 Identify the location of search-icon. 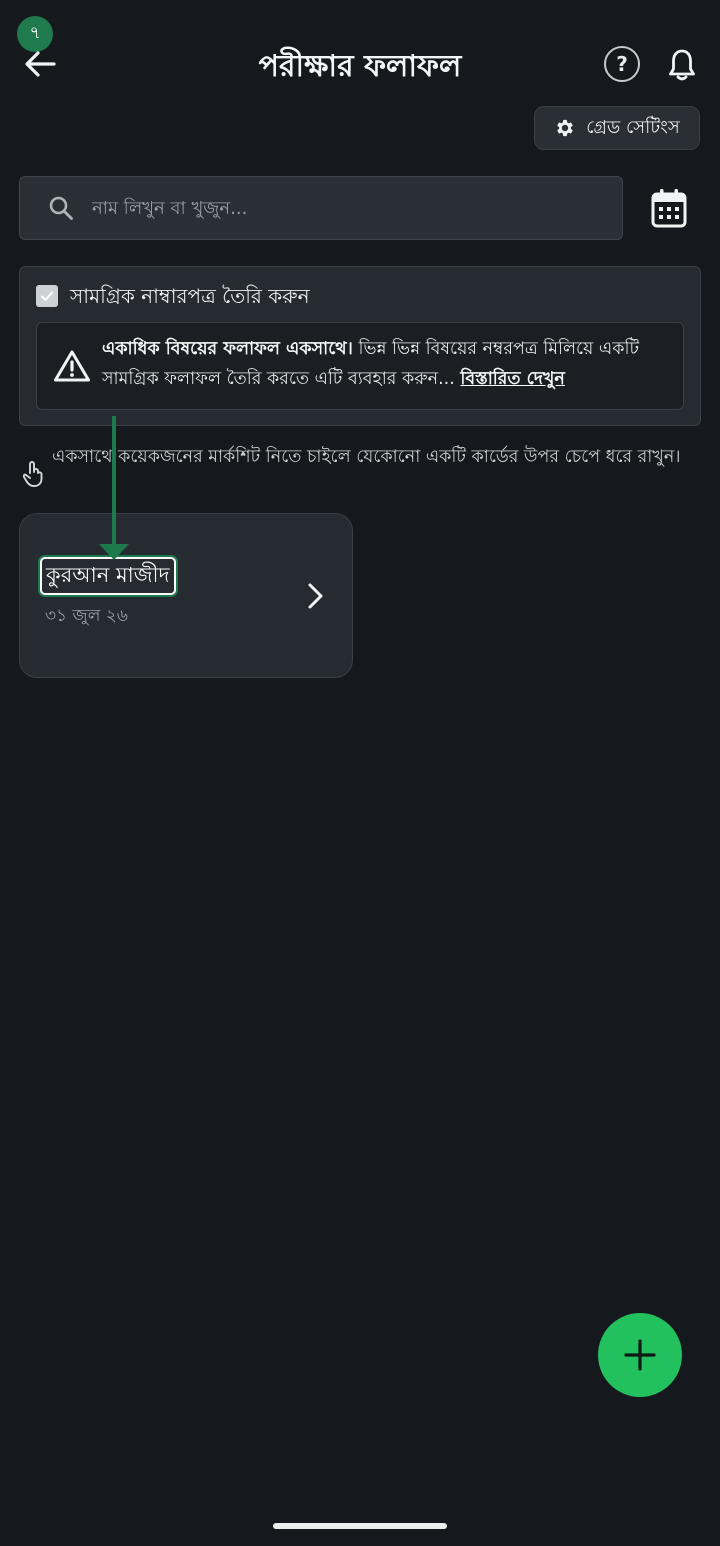
(61, 208).